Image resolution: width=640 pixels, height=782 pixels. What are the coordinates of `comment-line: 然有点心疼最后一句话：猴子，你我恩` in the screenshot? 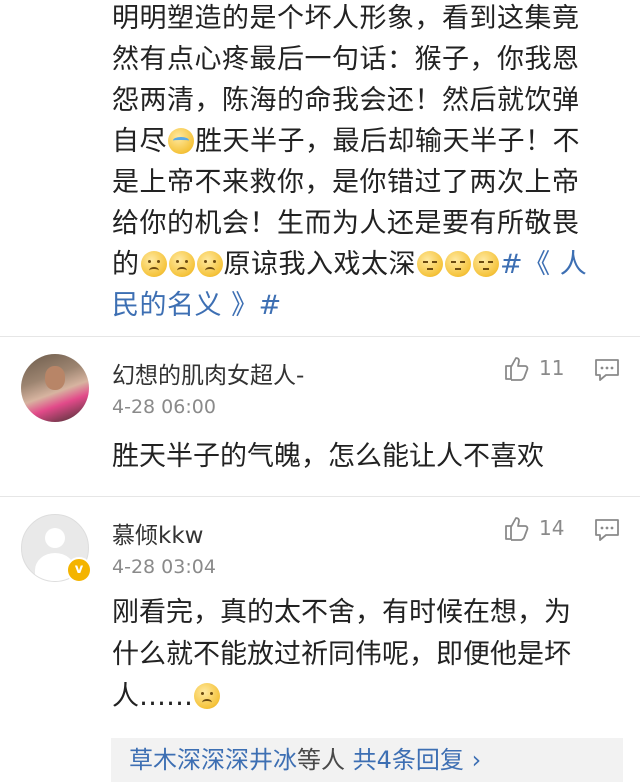 It's located at (346, 59).